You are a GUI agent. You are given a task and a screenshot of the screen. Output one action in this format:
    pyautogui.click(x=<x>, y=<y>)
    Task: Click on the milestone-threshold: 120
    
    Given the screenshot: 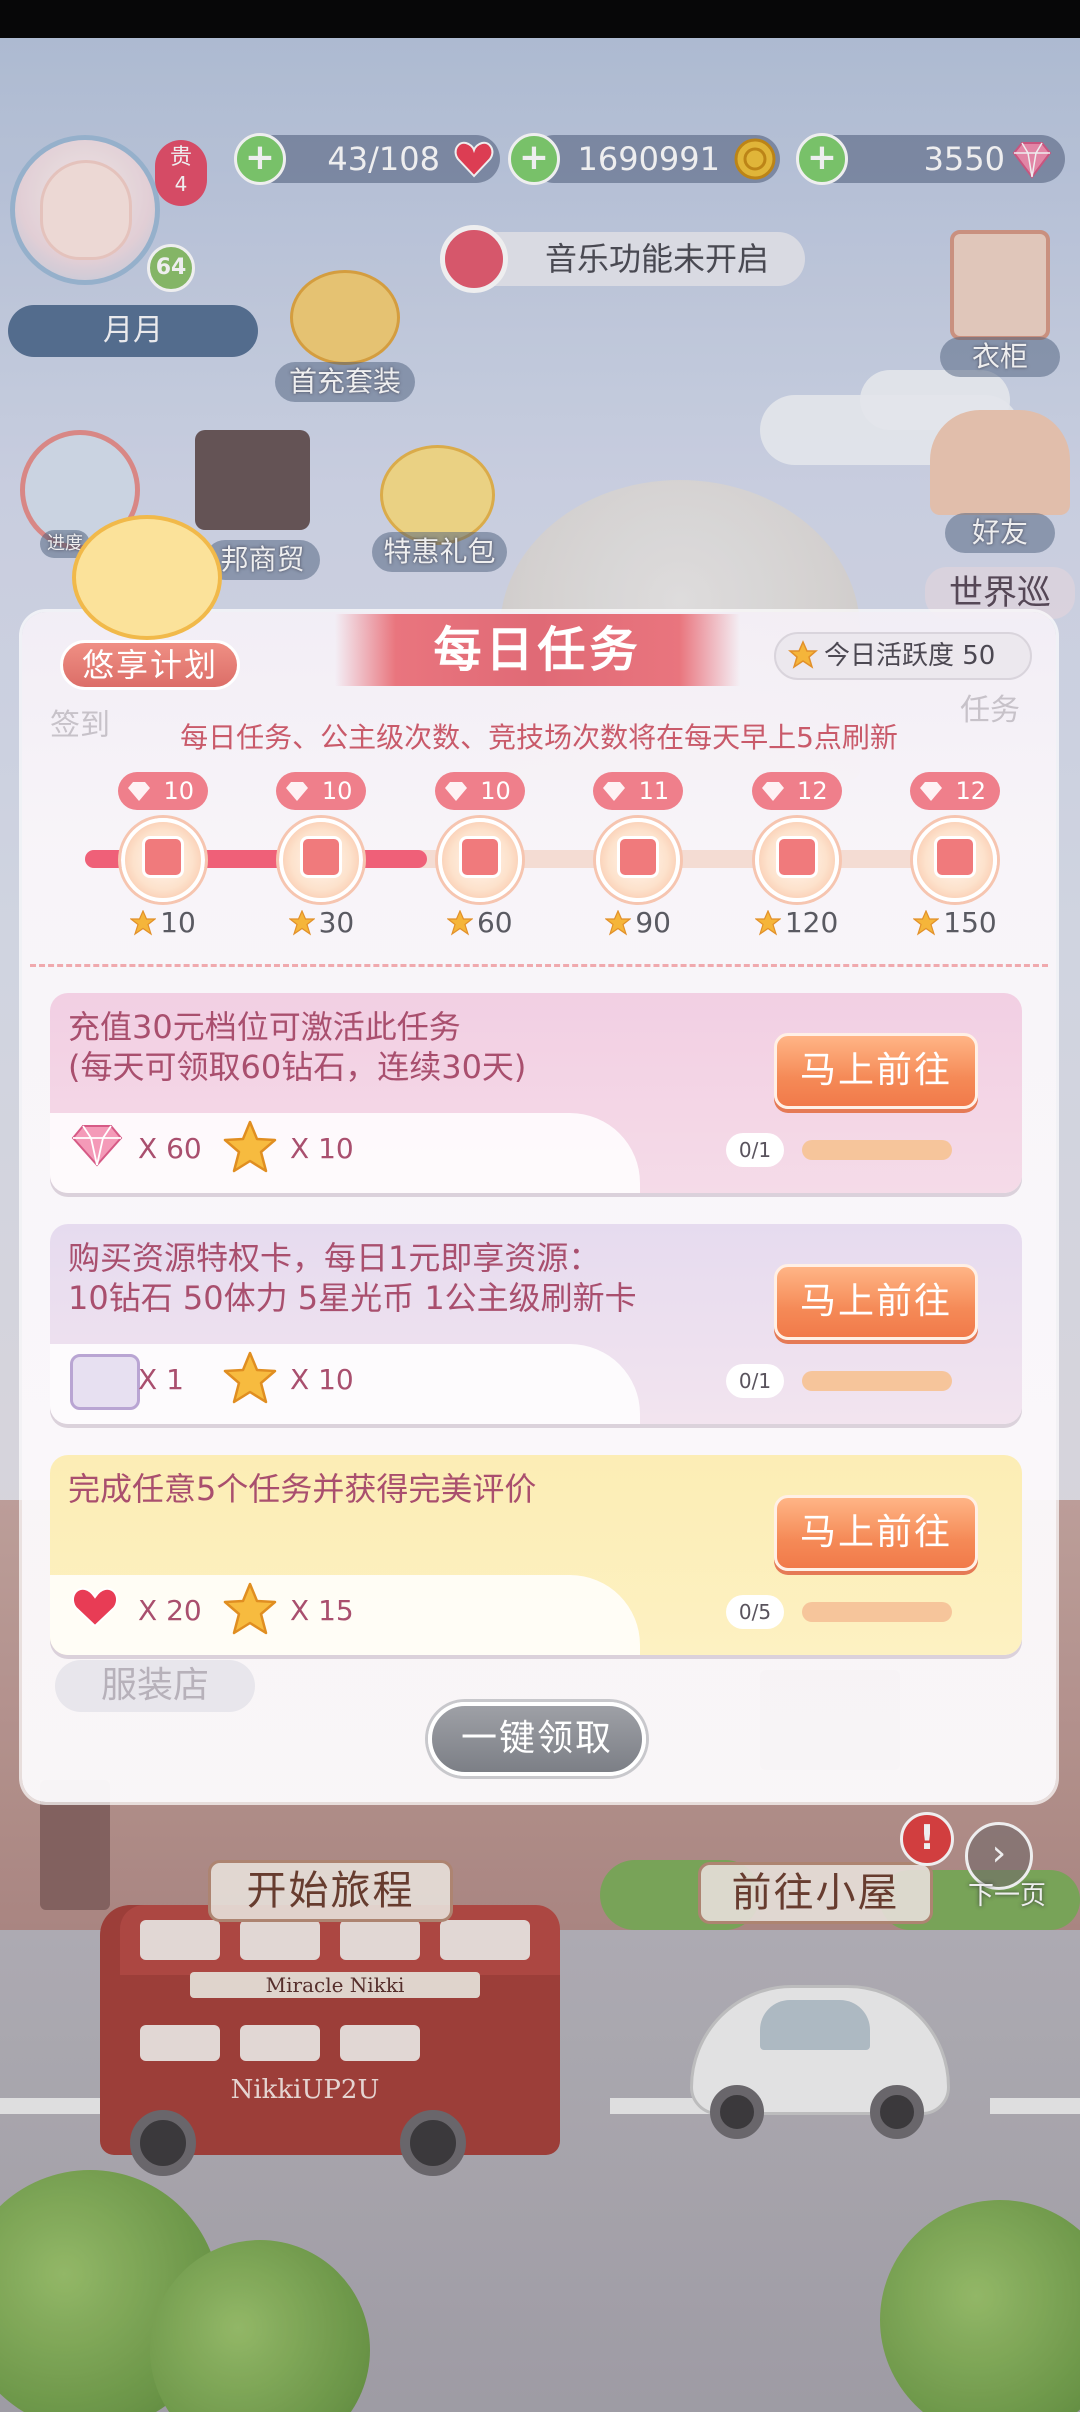 What is the action you would take?
    pyautogui.click(x=797, y=923)
    